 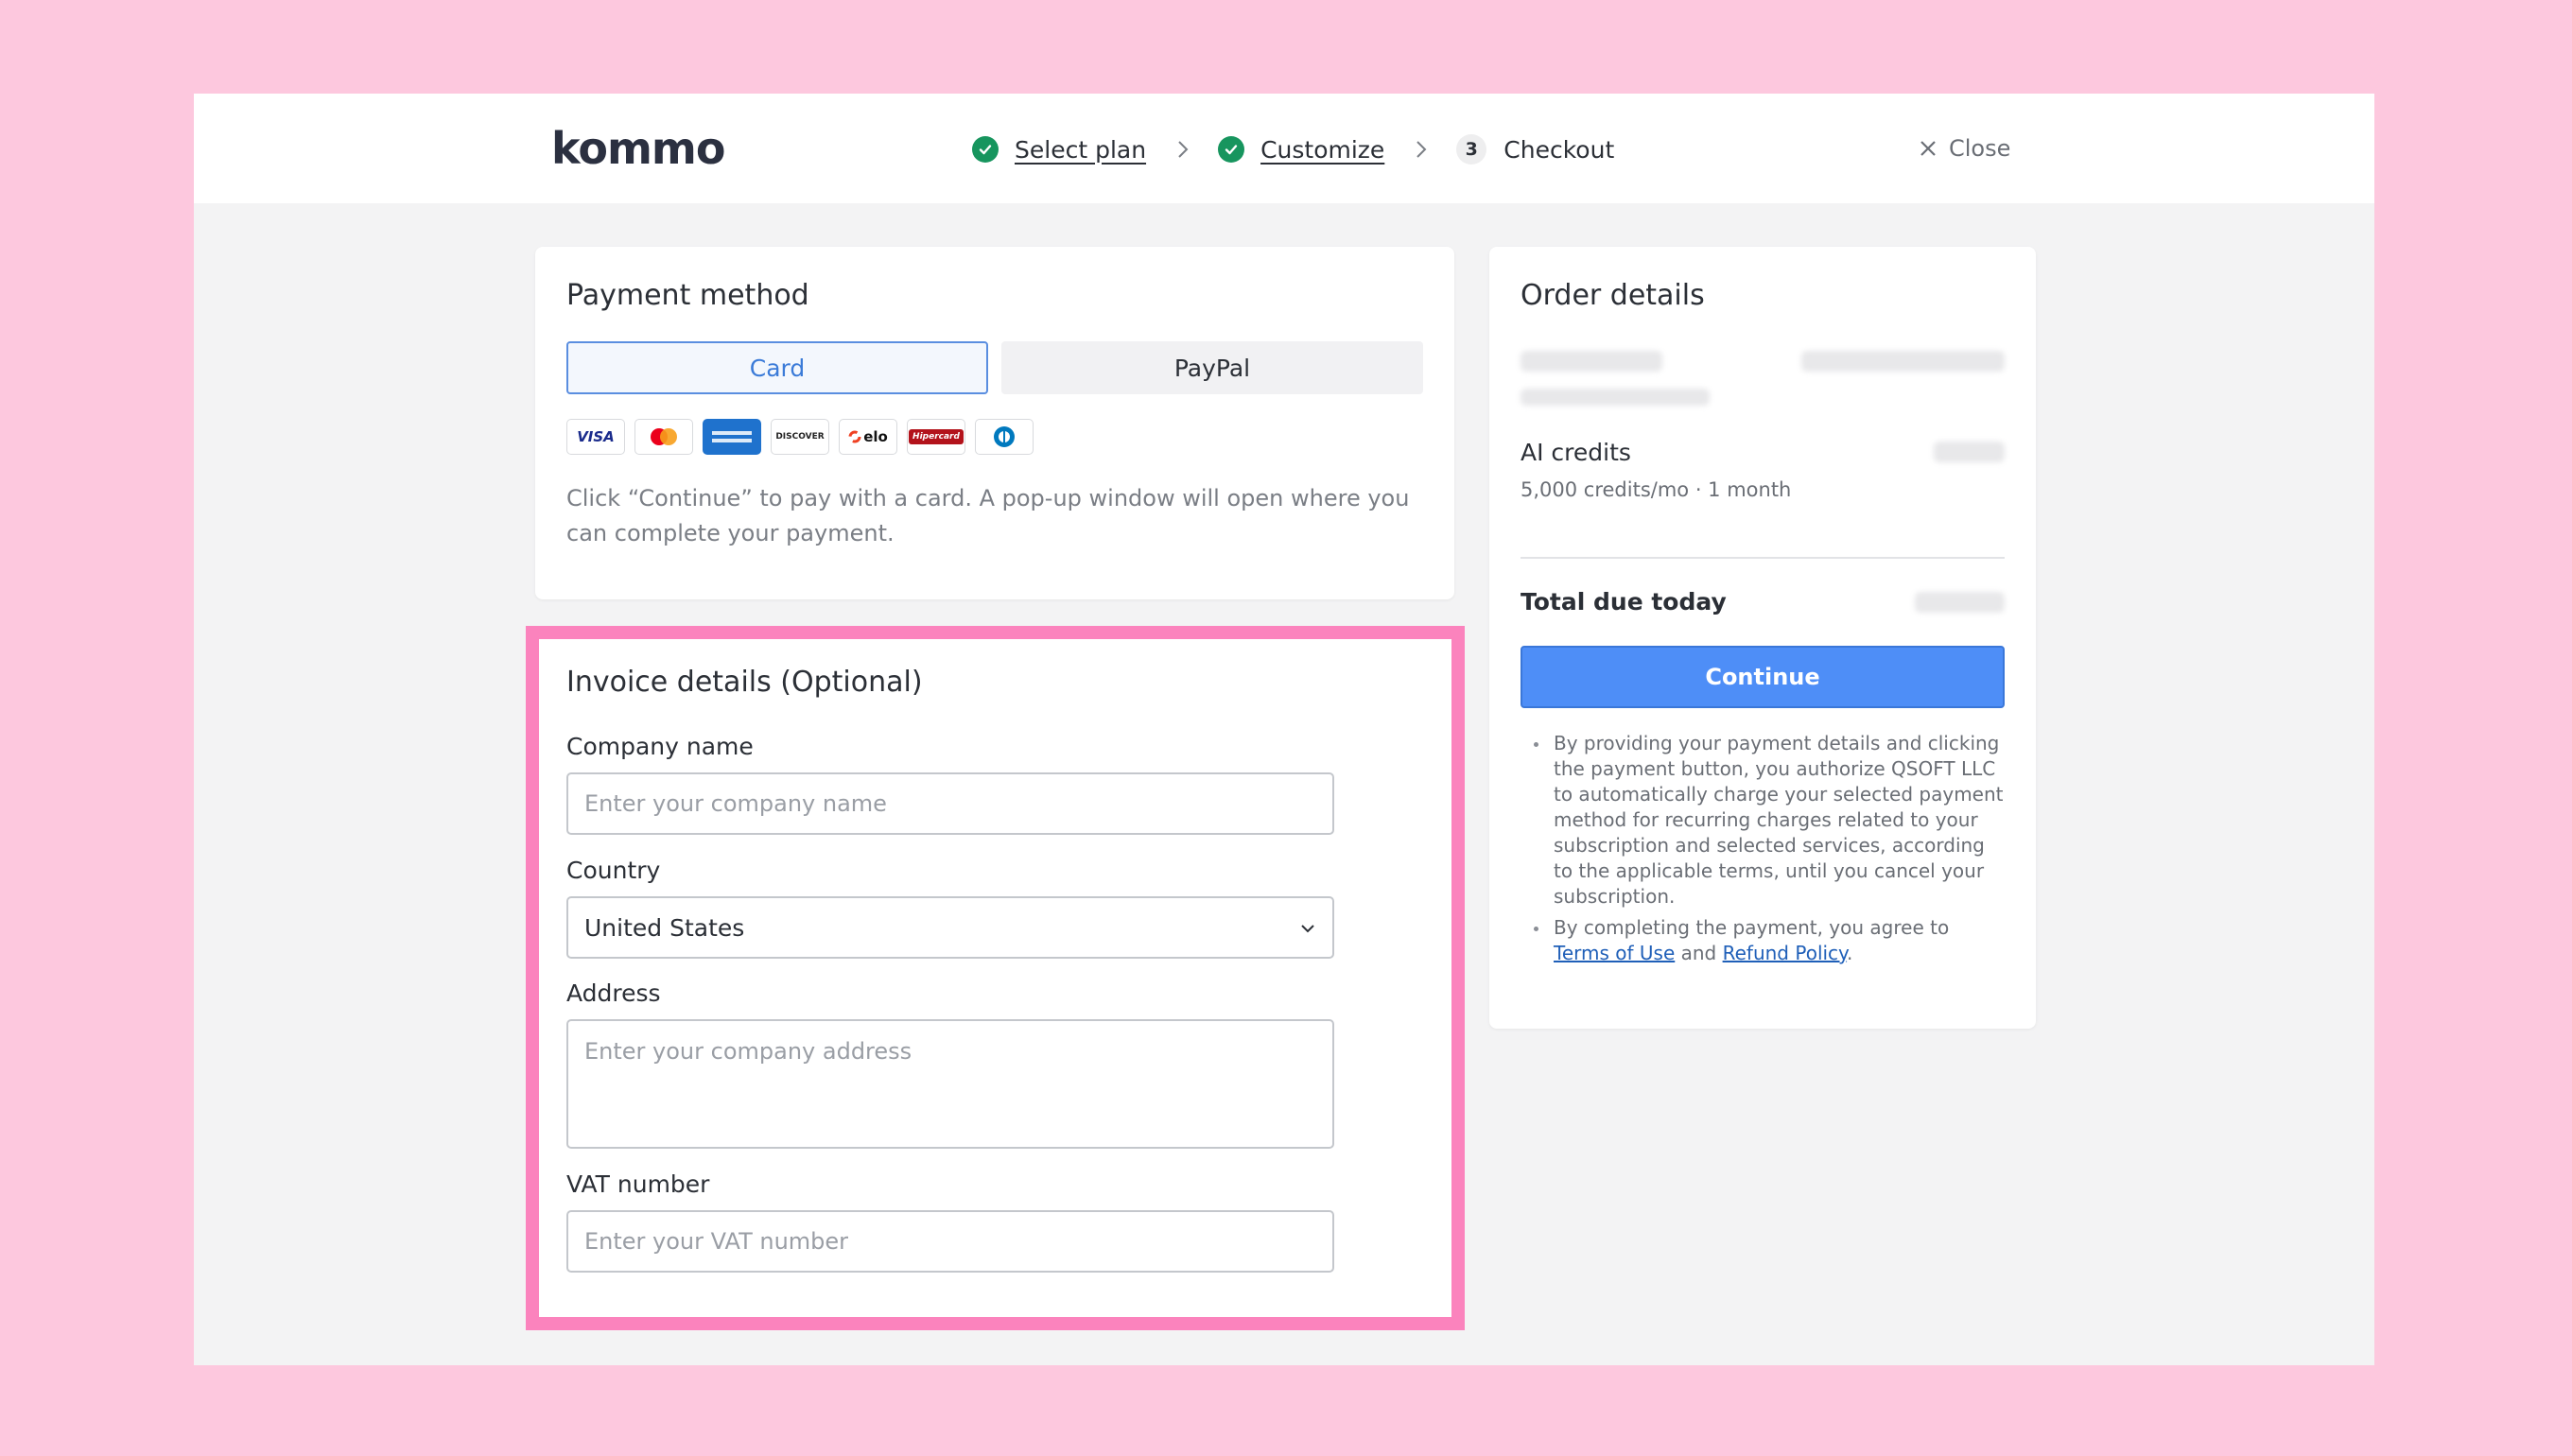 What do you see at coordinates (1785, 953) in the screenshot?
I see `refund-policy-link: Refund Policy` at bounding box center [1785, 953].